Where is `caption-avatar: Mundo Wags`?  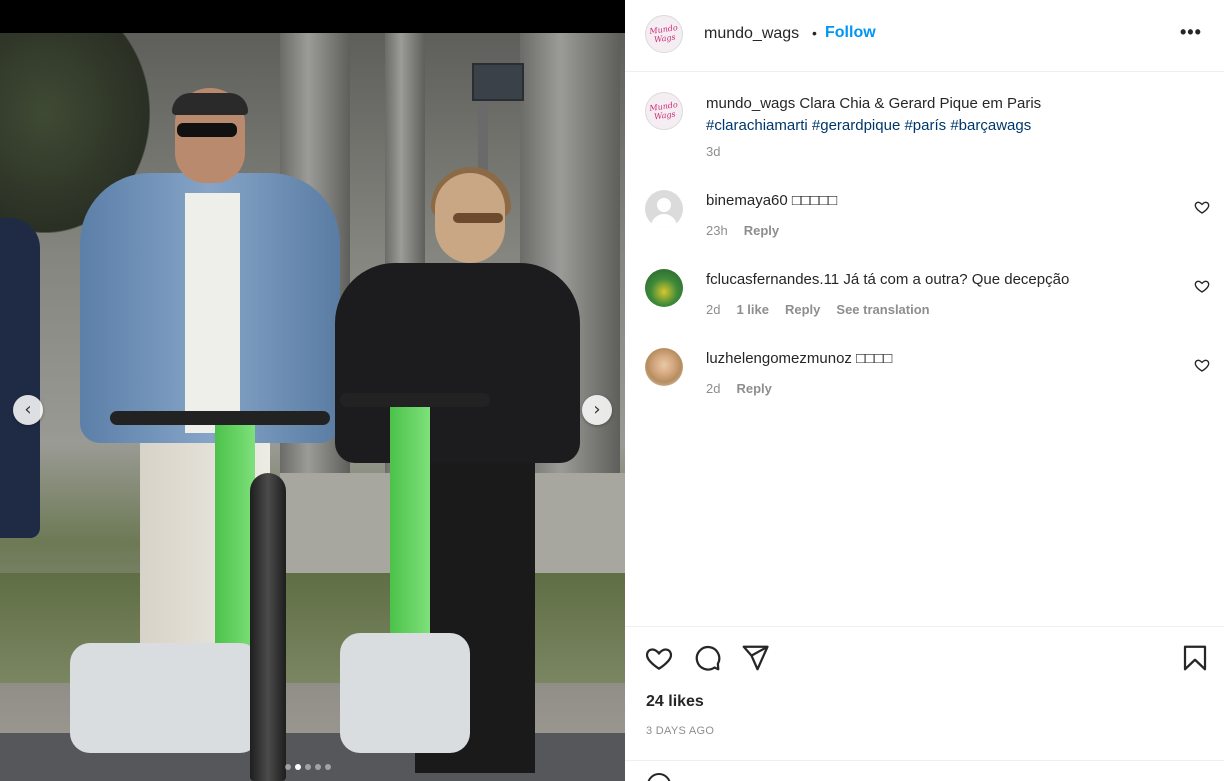
caption-avatar: Mundo Wags is located at coordinates (664, 111).